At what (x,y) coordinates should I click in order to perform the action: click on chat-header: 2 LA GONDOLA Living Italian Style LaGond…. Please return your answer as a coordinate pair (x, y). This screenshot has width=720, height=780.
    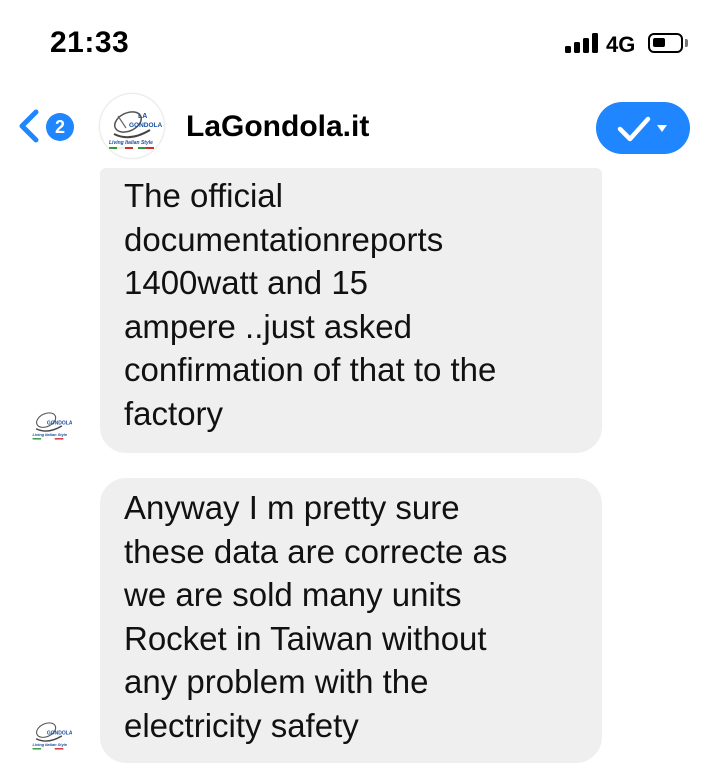
    Looking at the image, I should click on (360, 129).